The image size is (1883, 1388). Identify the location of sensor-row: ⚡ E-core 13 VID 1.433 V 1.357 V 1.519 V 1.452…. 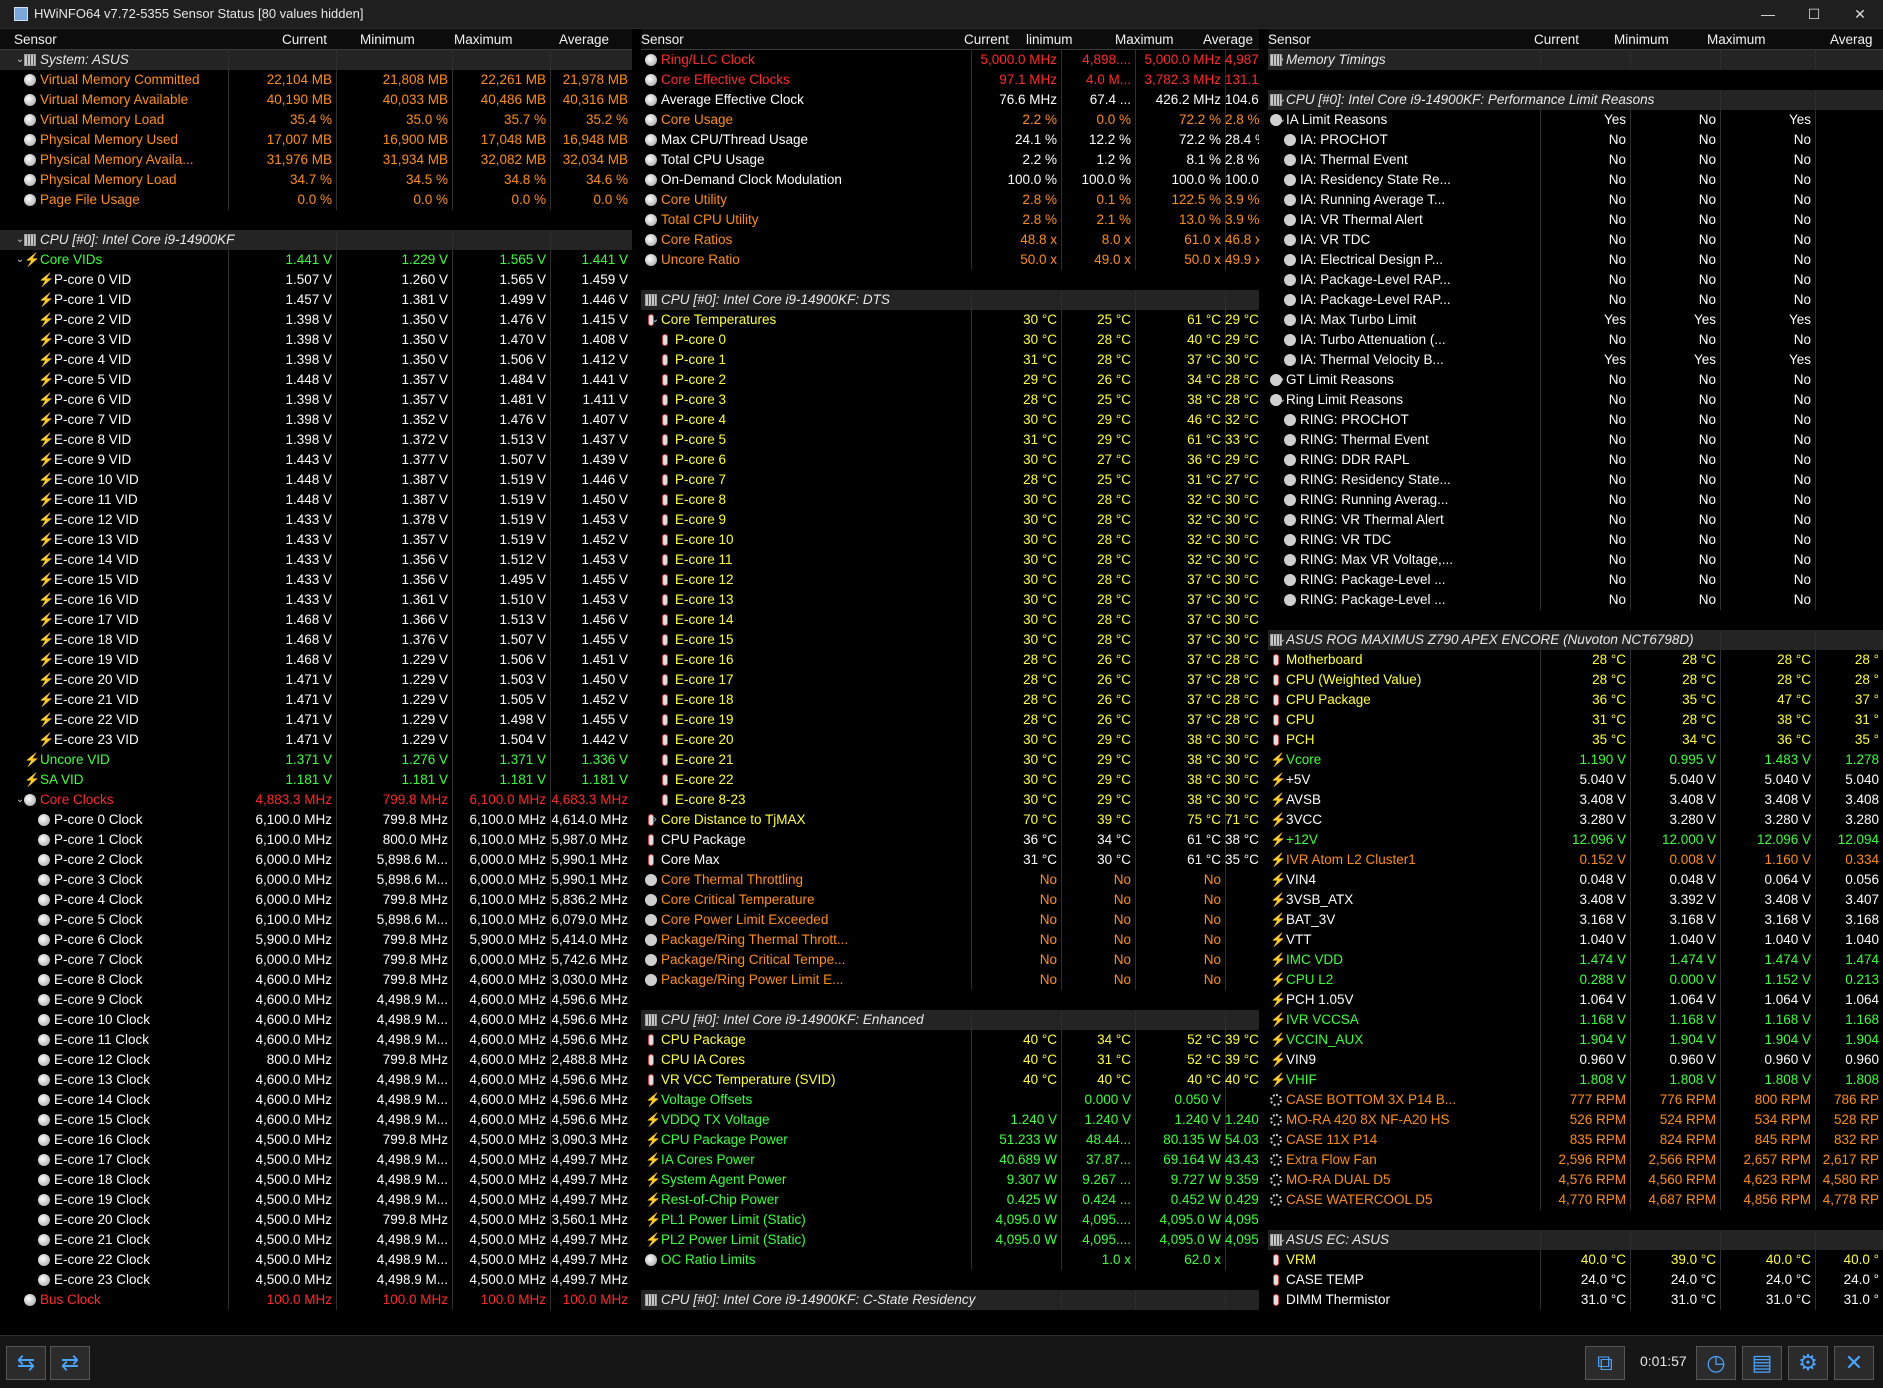
(316, 540).